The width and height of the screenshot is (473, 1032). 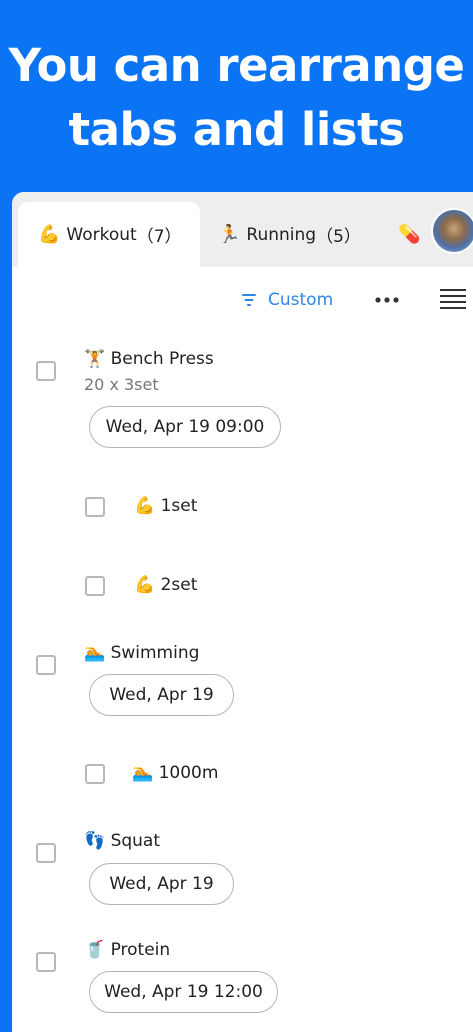 I want to click on sort-filter-button: Custom, so click(x=287, y=300).